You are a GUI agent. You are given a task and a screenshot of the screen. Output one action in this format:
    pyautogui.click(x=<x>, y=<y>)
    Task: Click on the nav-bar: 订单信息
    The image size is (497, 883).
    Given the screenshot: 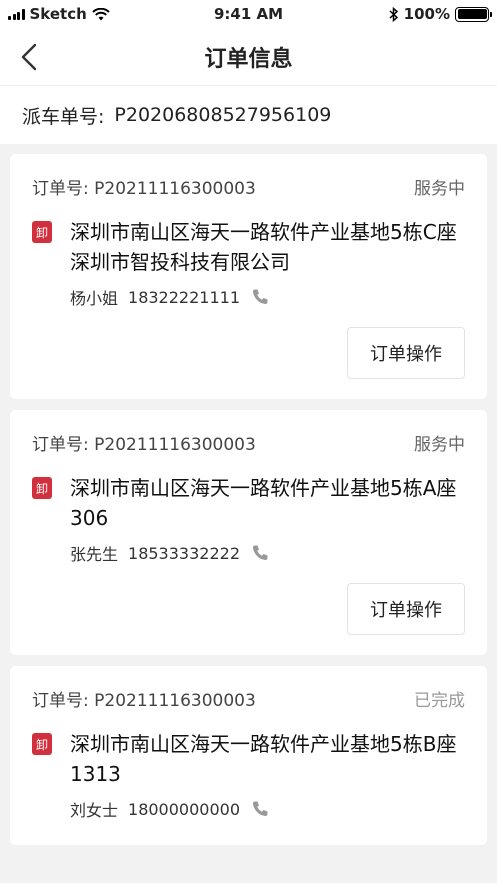 What is the action you would take?
    pyautogui.click(x=248, y=57)
    